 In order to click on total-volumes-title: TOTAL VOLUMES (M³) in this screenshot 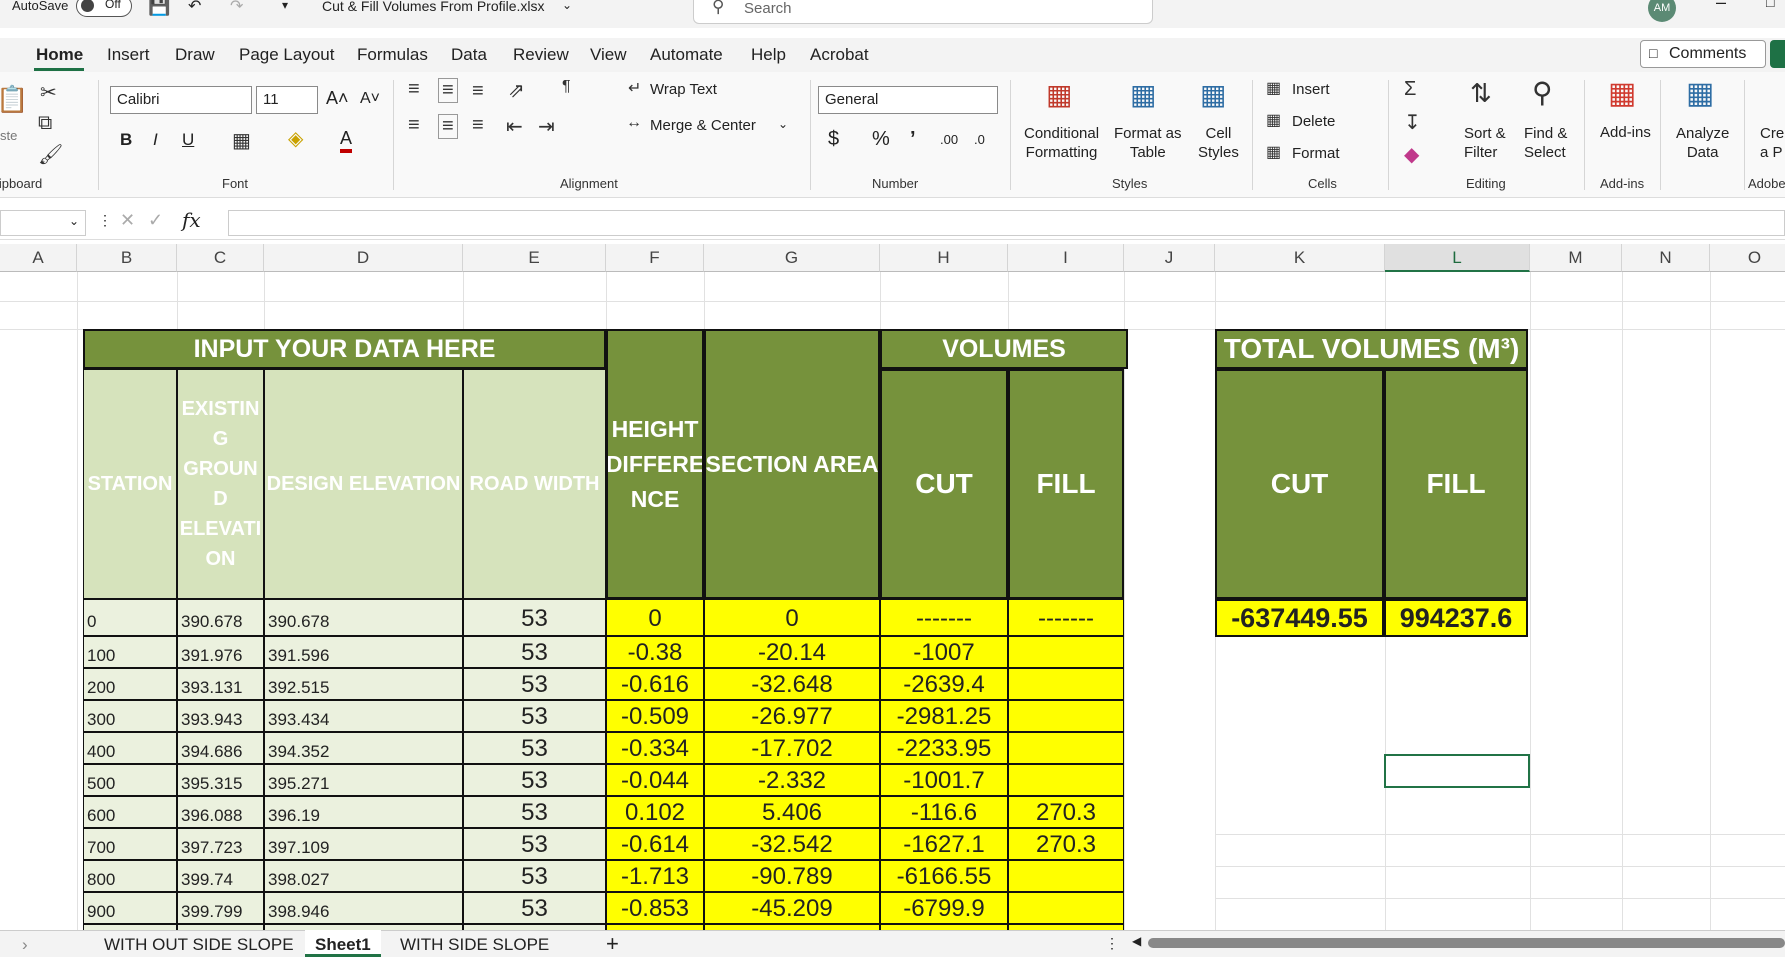, I will do `click(1371, 349)`.